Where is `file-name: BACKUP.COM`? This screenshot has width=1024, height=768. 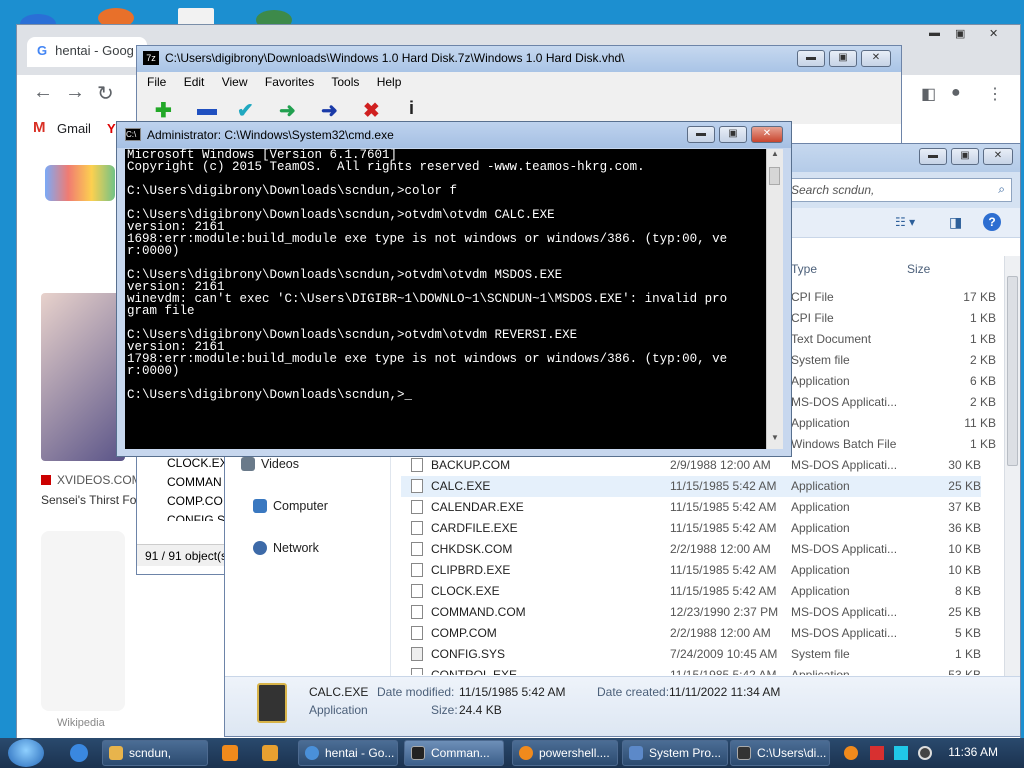 file-name: BACKUP.COM is located at coordinates (471, 465).